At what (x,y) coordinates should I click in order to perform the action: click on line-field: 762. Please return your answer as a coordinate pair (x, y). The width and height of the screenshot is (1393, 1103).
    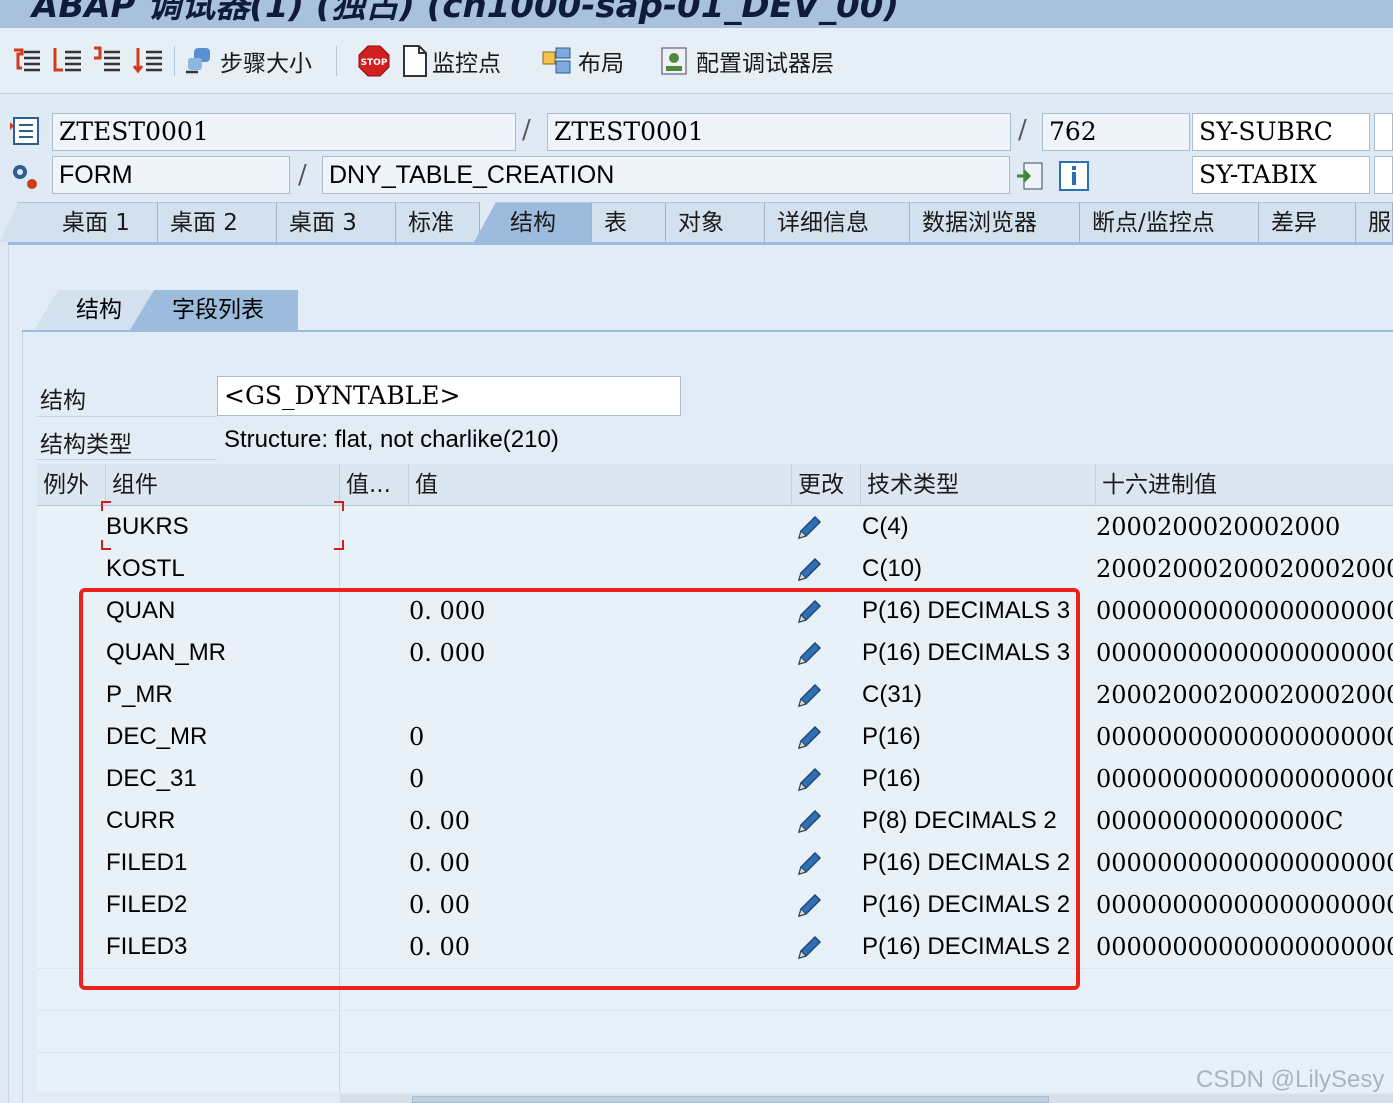
    Looking at the image, I should click on (1116, 132).